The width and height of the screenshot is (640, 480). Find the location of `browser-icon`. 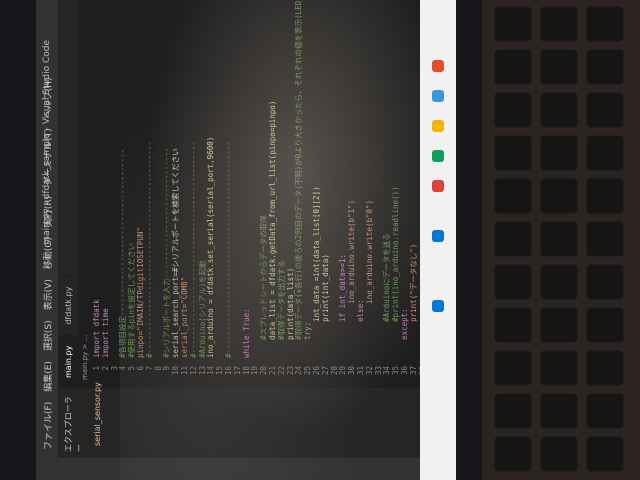

browser-icon is located at coordinates (438, 156).